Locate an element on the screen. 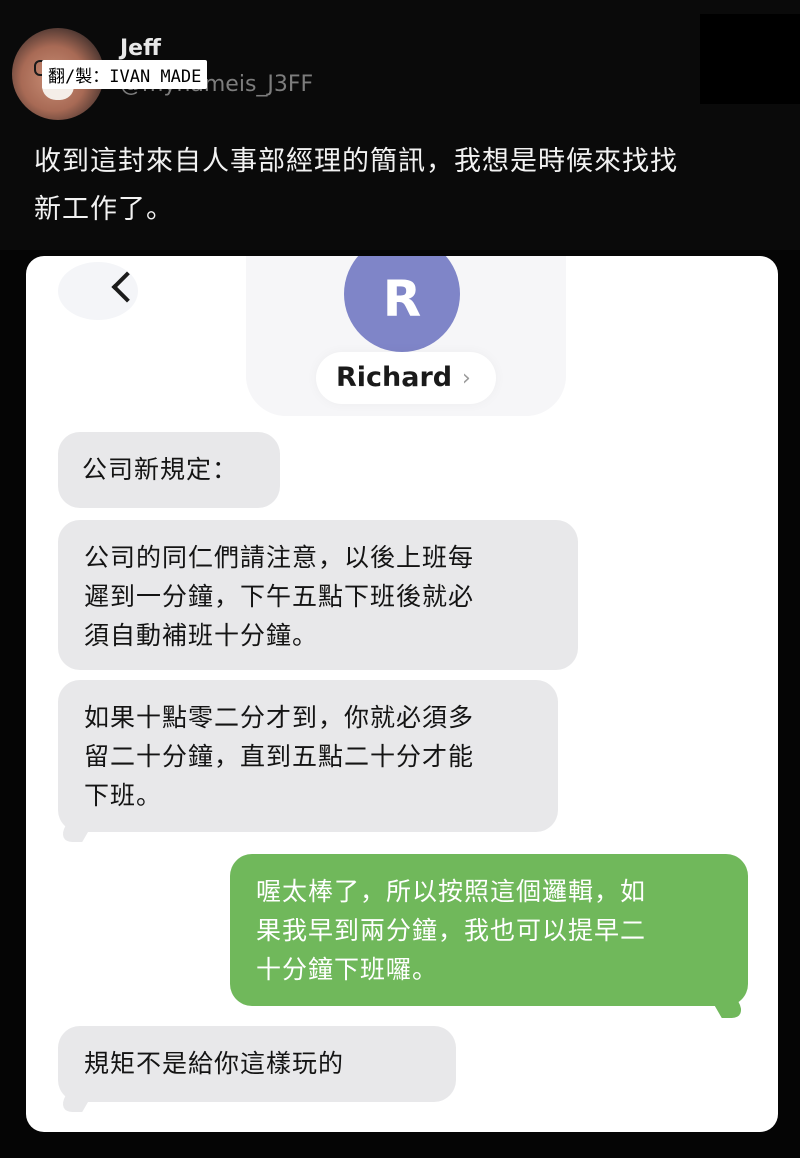 This screenshot has width=800, height=1158. chevron-right-icon: › is located at coordinates (466, 378).